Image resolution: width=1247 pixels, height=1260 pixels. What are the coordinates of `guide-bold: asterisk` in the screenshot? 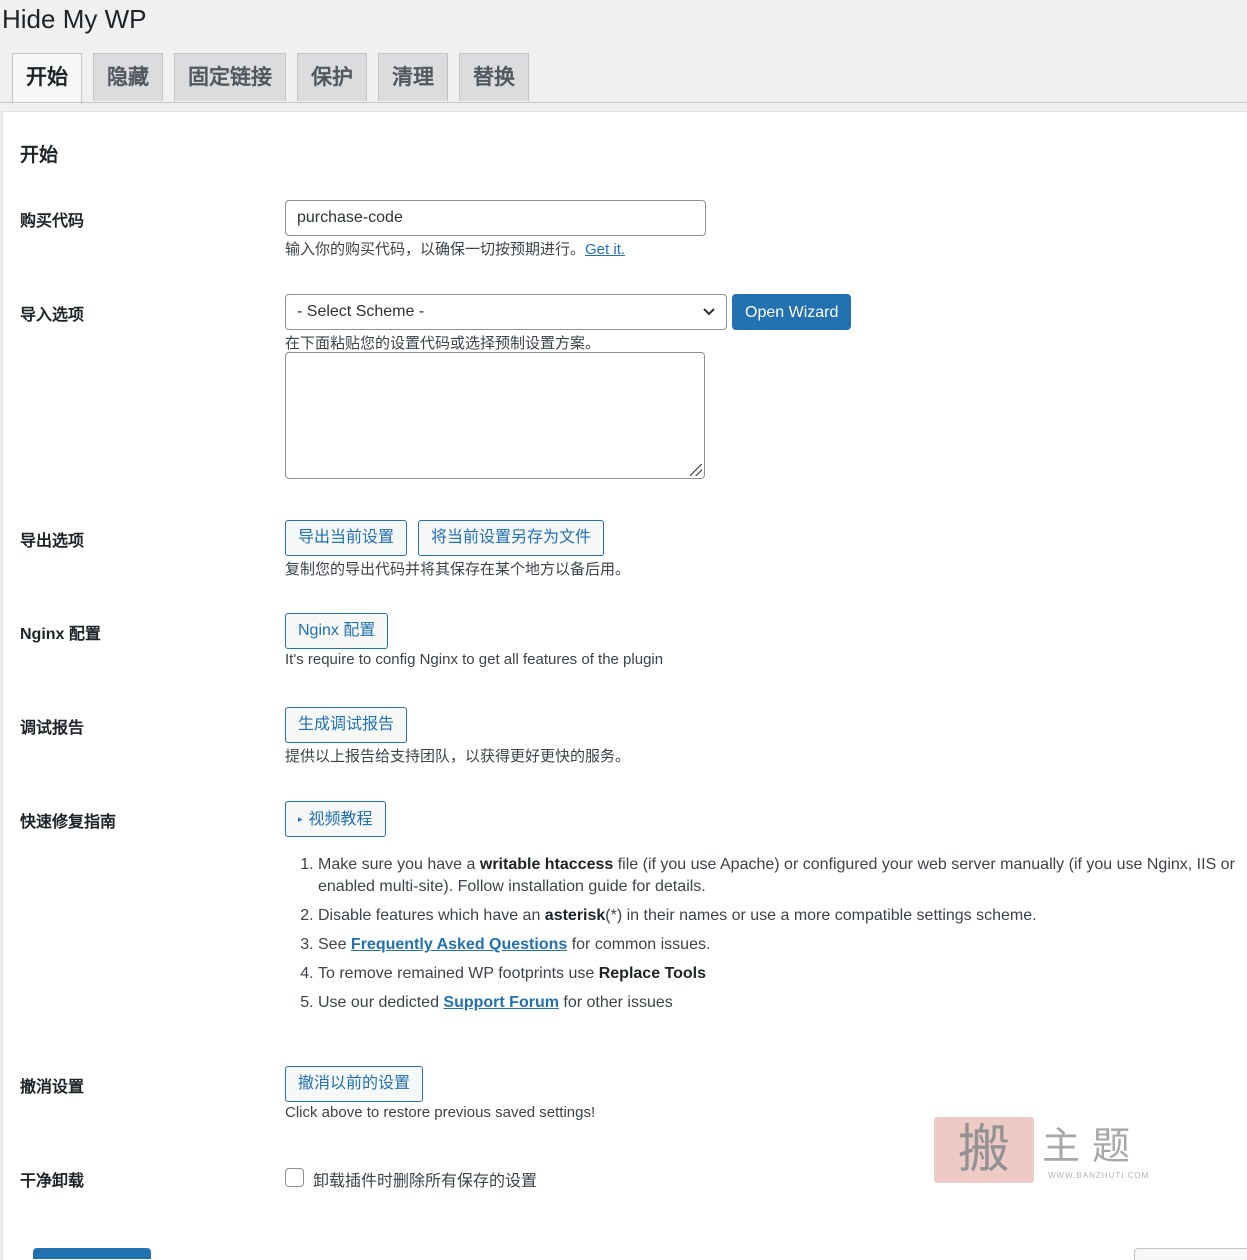 It's located at (575, 915).